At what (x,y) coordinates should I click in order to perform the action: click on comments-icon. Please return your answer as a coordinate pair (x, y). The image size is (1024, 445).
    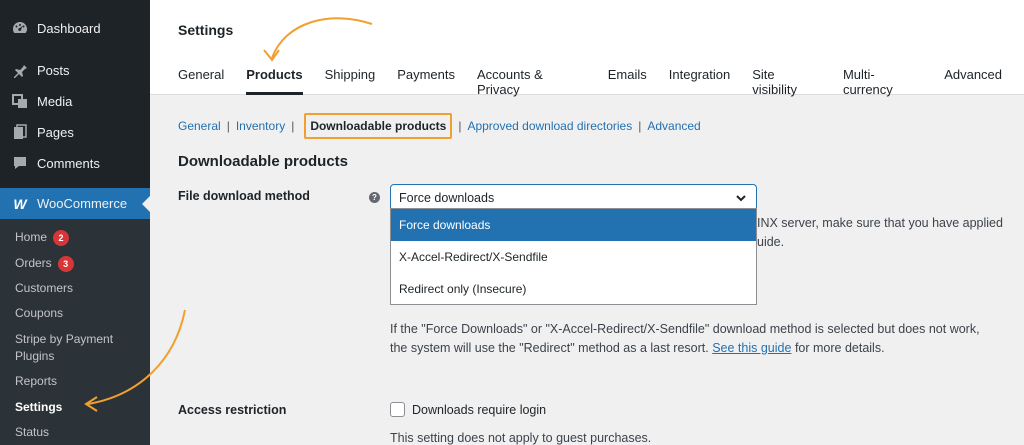
    Looking at the image, I should click on (20, 163).